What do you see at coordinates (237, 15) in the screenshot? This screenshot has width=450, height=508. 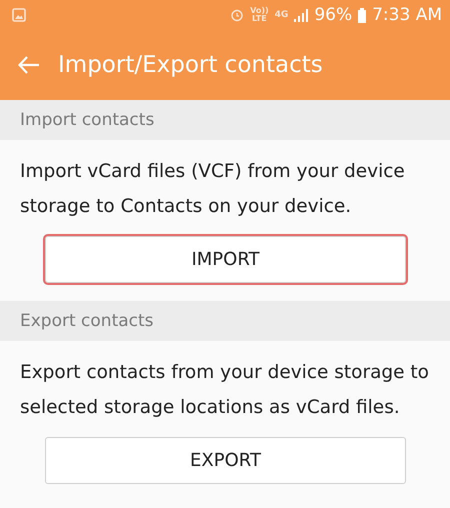 I see `alarm-icon` at bounding box center [237, 15].